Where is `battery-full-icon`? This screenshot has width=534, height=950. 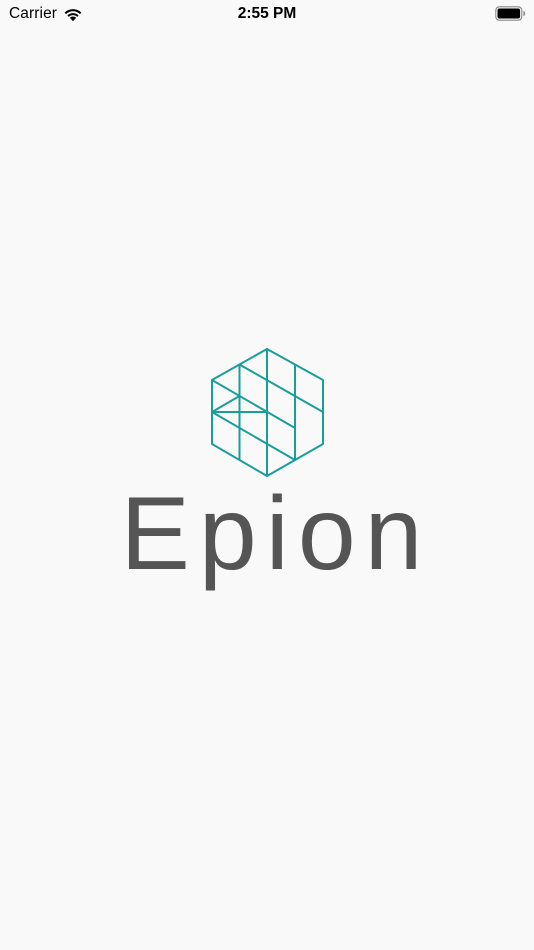 battery-full-icon is located at coordinates (510, 13).